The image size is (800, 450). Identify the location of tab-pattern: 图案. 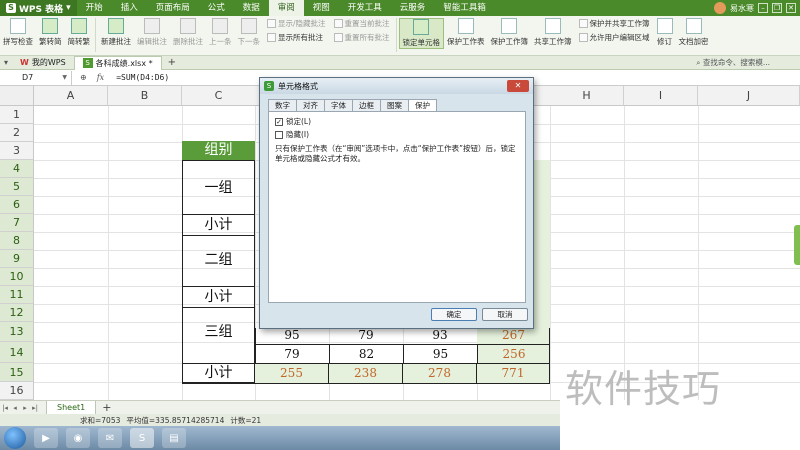
(394, 105).